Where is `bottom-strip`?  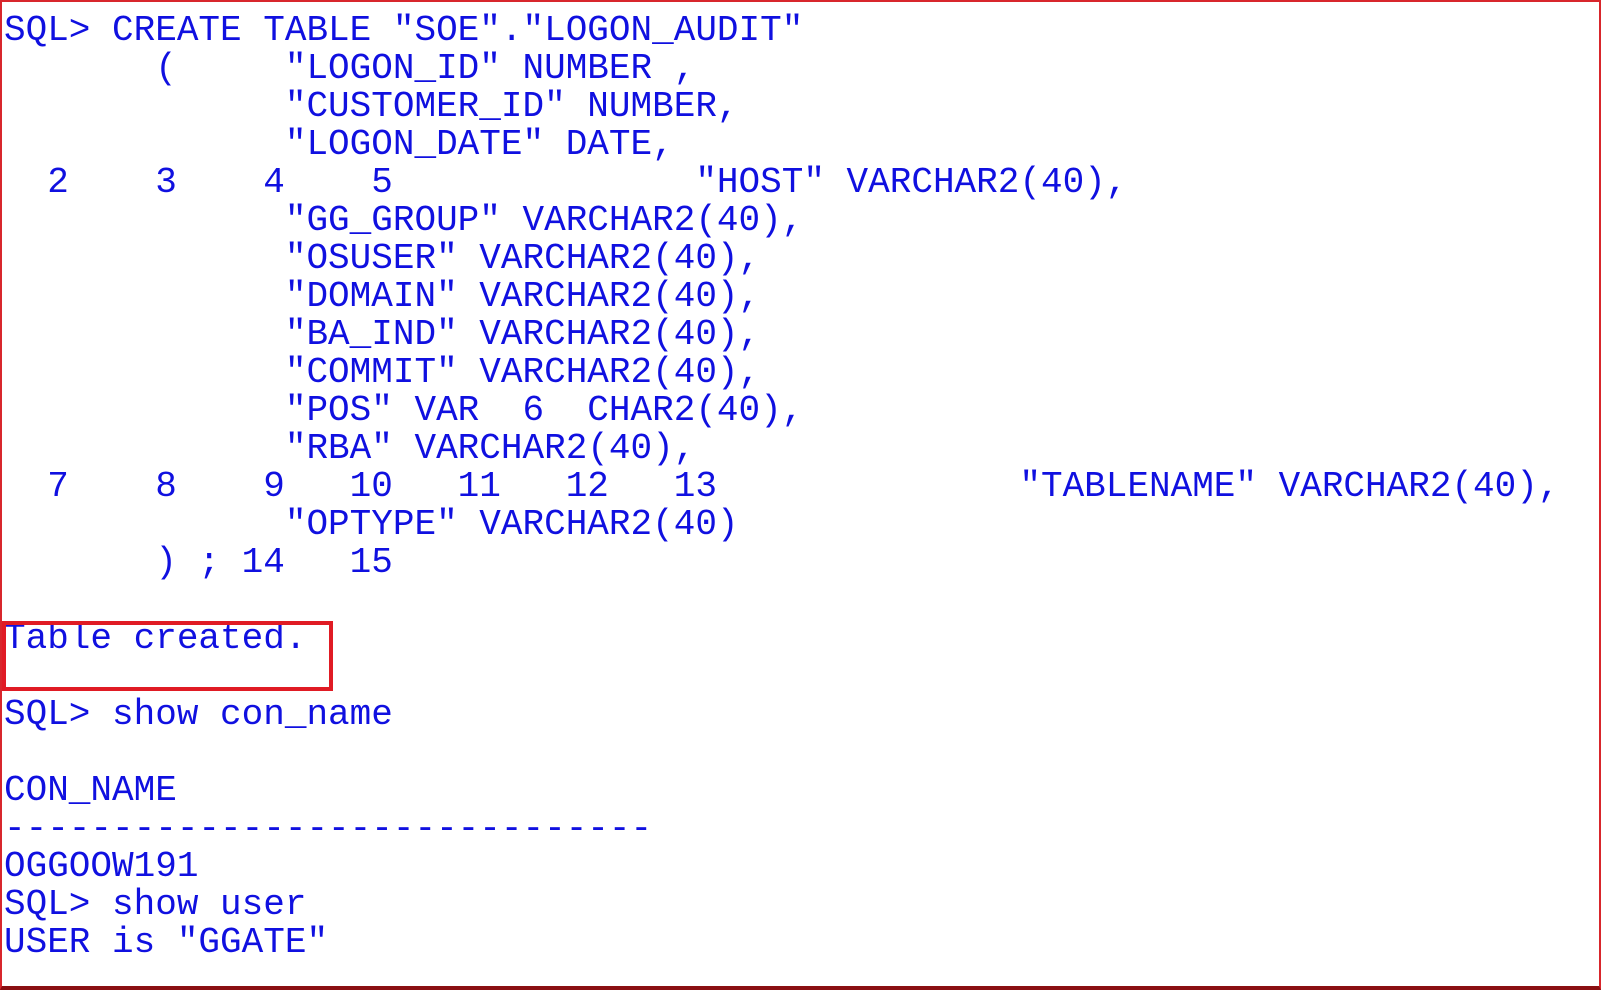 bottom-strip is located at coordinates (803, 993).